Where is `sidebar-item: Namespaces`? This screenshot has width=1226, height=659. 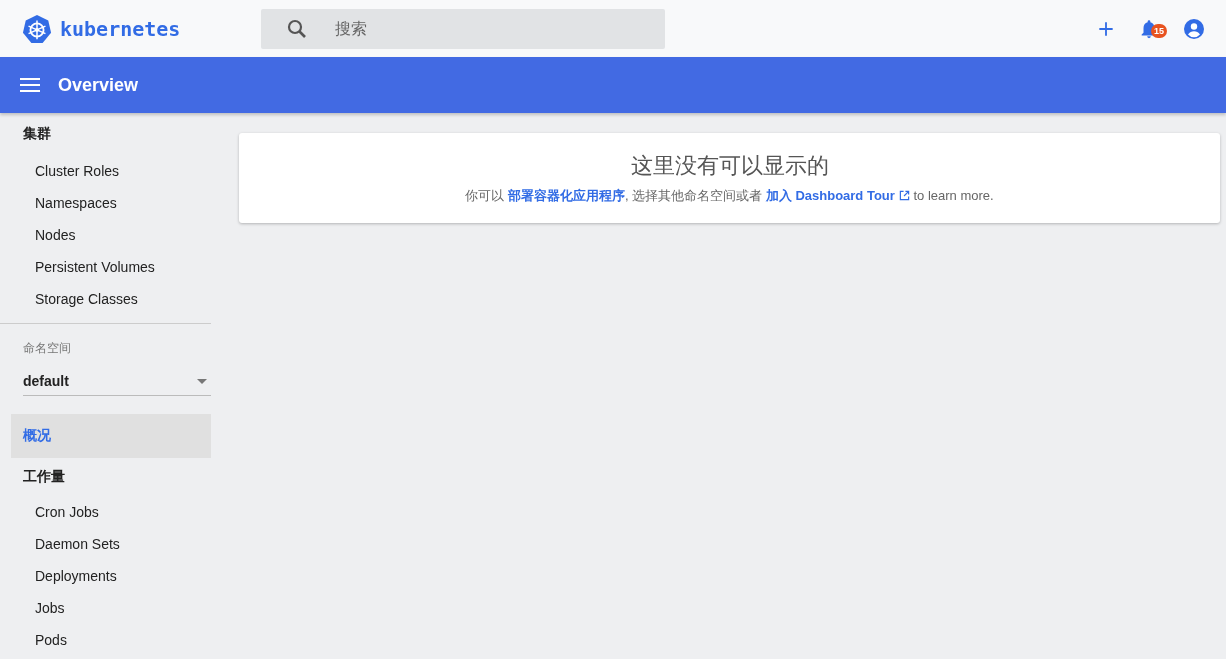 sidebar-item: Namespaces is located at coordinates (105, 211).